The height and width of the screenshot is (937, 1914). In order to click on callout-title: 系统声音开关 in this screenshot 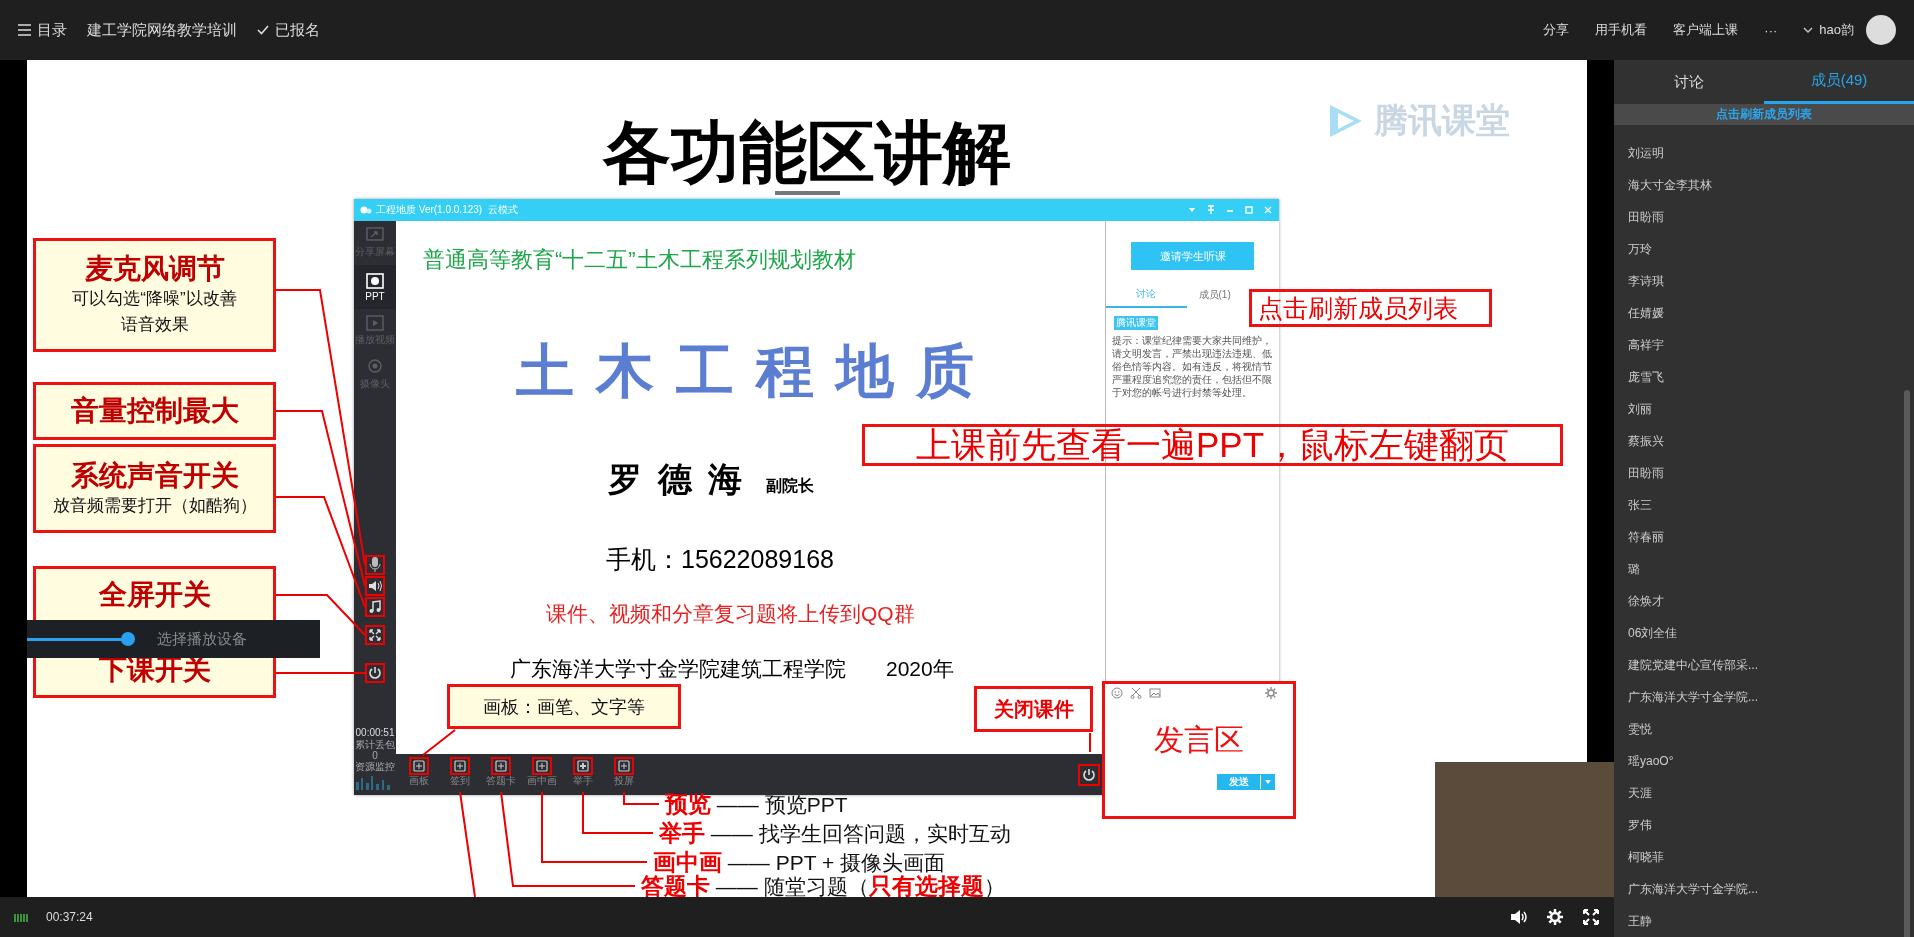, I will do `click(154, 475)`.